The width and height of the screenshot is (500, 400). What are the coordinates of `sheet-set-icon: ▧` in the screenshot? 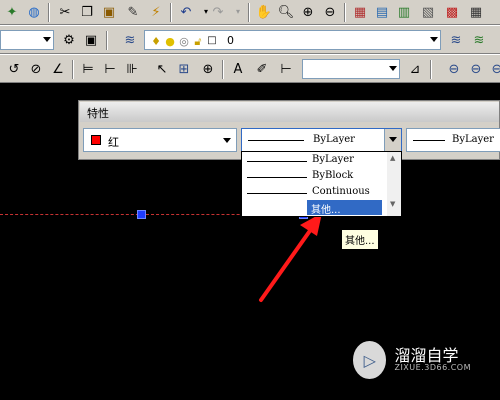 It's located at (428, 12).